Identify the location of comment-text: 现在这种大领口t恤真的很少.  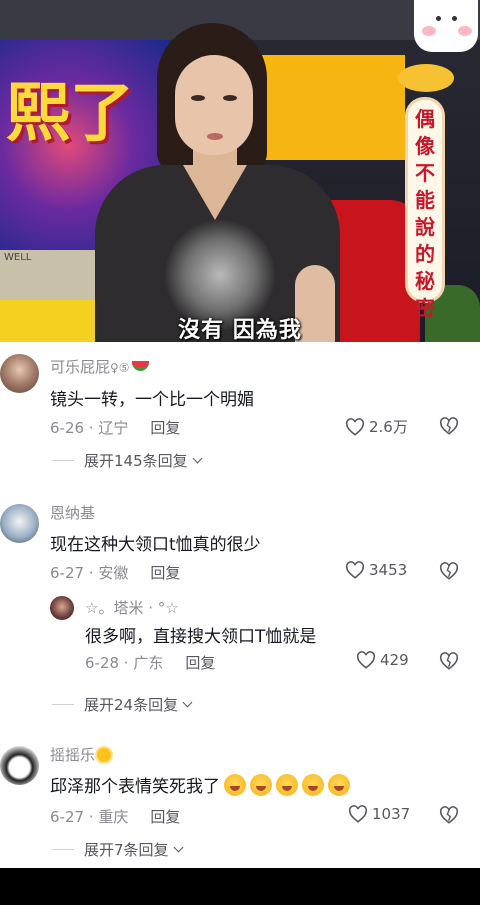
(155, 542).